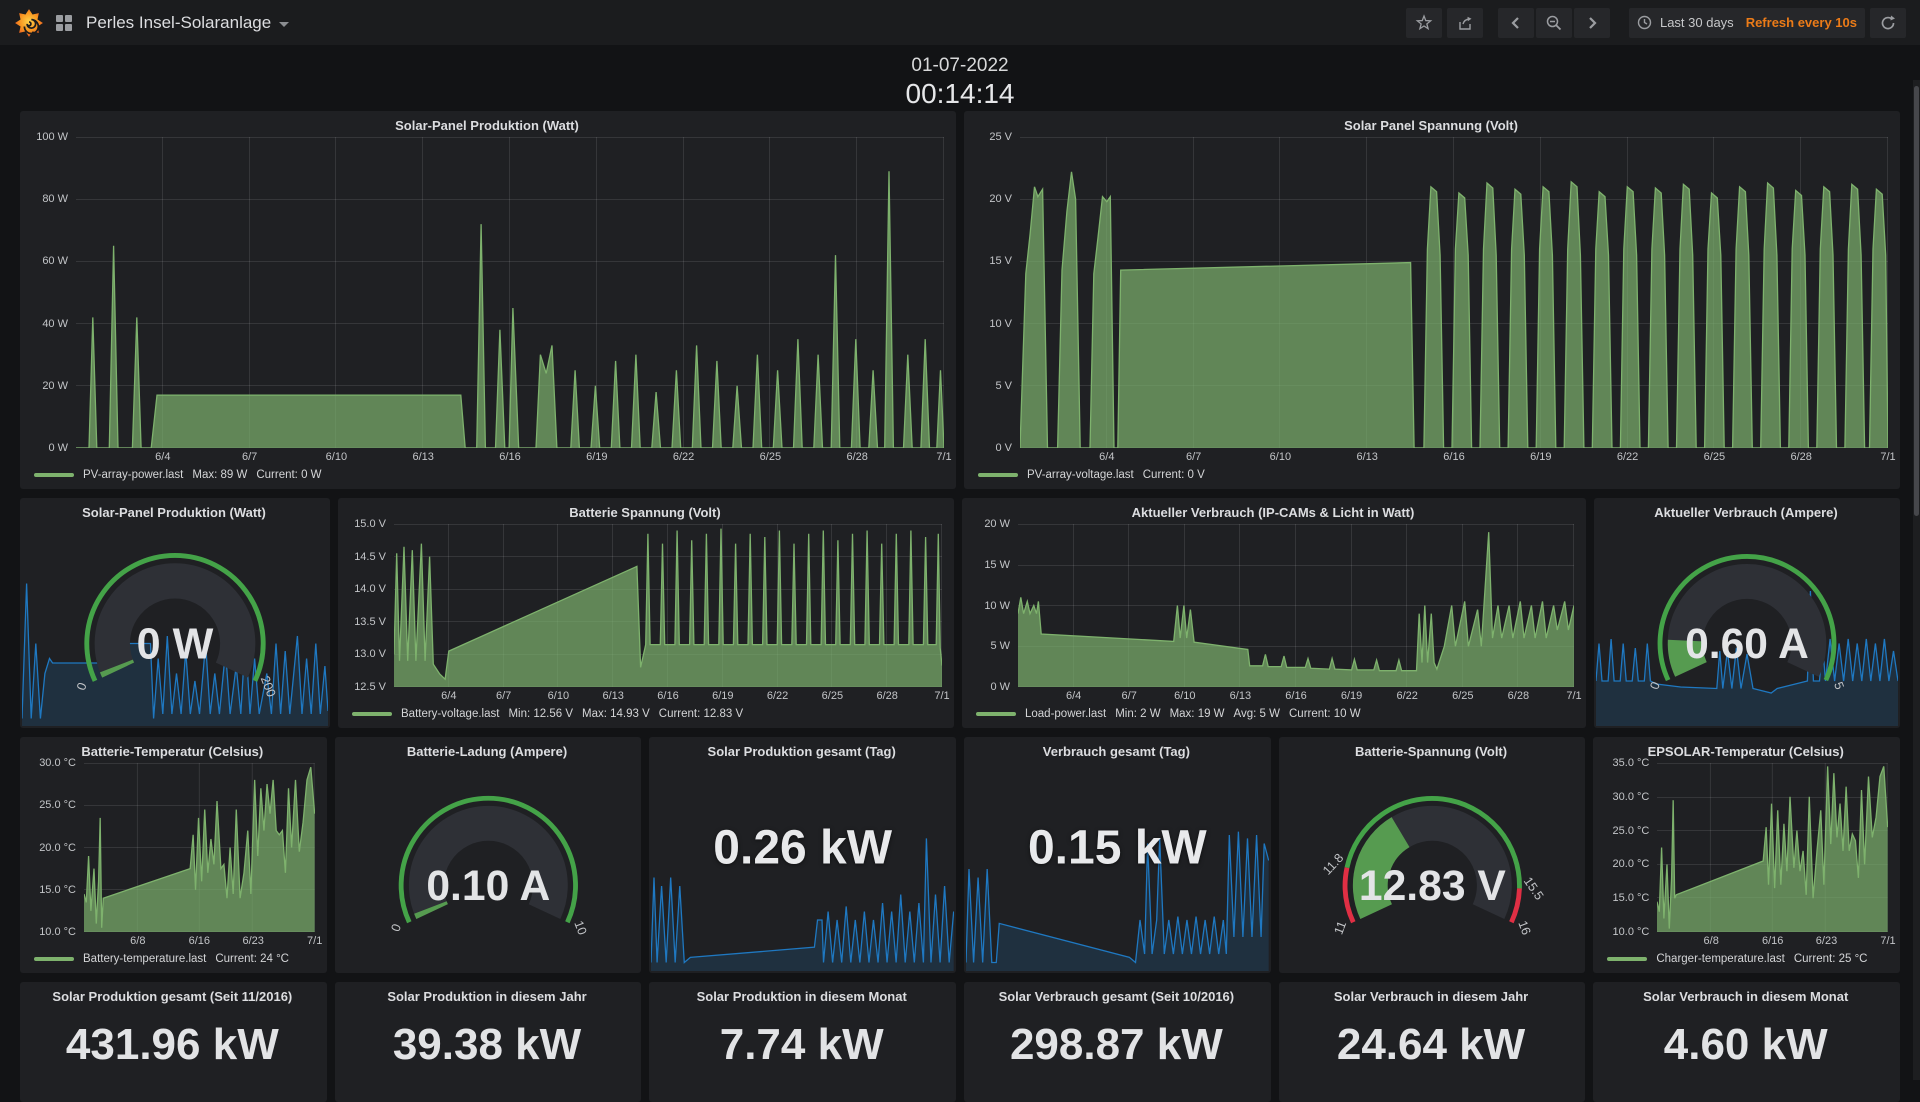  What do you see at coordinates (1776, 940) in the screenshot?
I see `x-axis: 6/8 6/16 6/23 7/1` at bounding box center [1776, 940].